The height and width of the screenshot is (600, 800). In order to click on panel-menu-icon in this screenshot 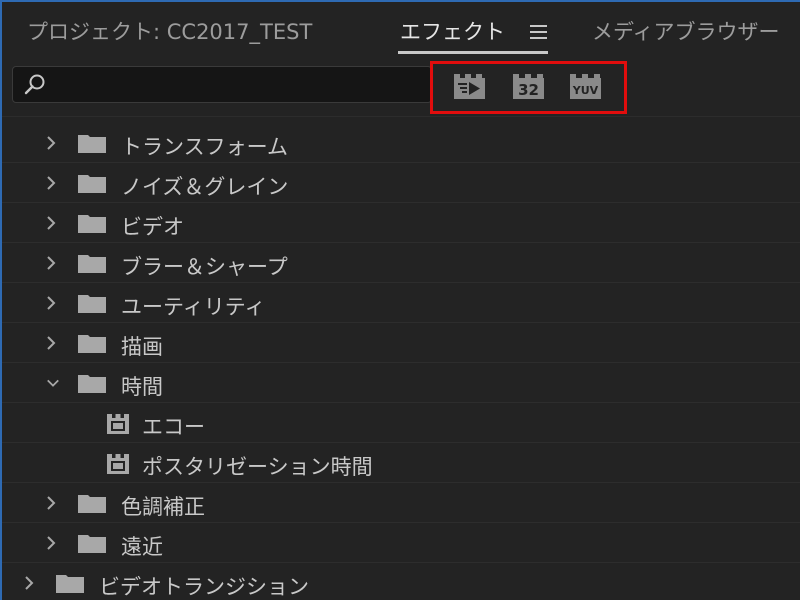, I will do `click(538, 32)`.